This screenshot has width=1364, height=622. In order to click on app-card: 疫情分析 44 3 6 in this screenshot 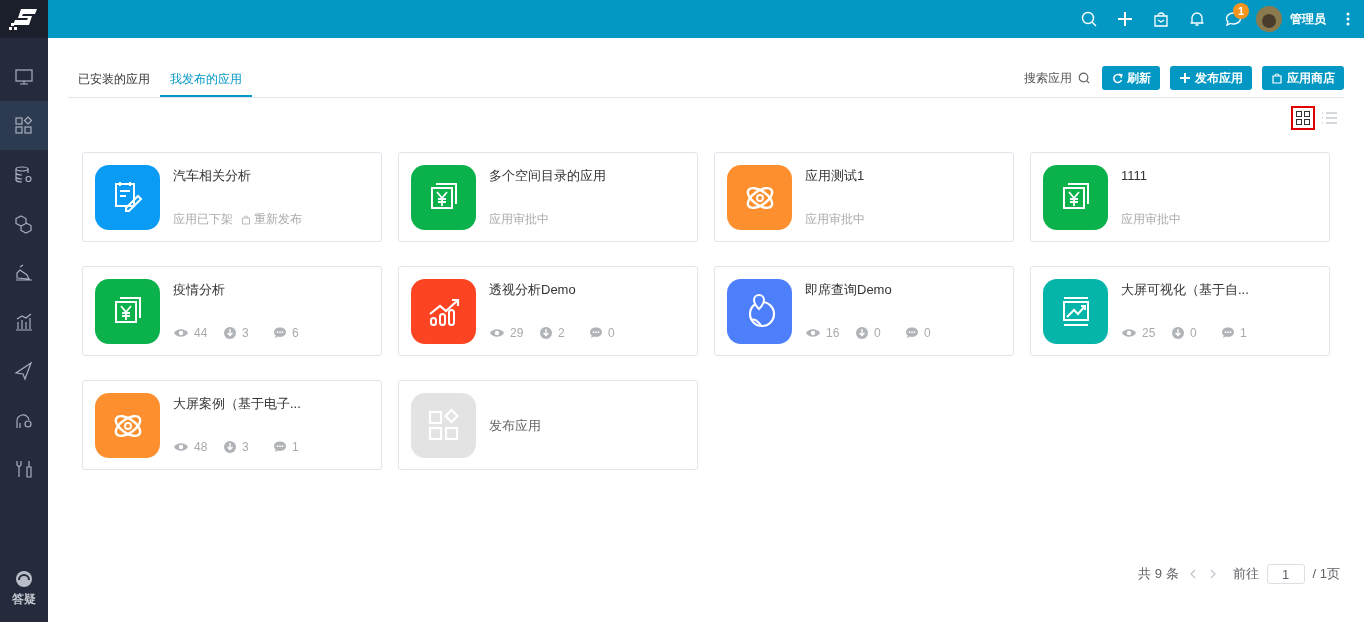, I will do `click(232, 311)`.